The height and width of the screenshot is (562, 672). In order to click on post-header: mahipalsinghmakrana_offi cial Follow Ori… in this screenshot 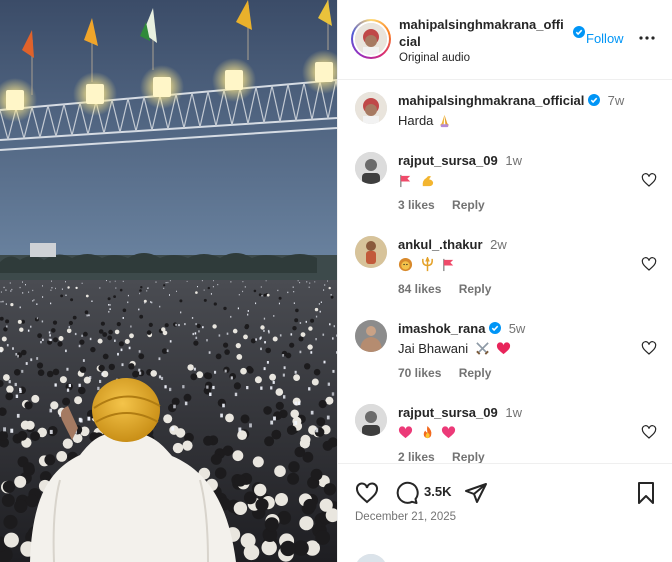, I will do `click(505, 40)`.